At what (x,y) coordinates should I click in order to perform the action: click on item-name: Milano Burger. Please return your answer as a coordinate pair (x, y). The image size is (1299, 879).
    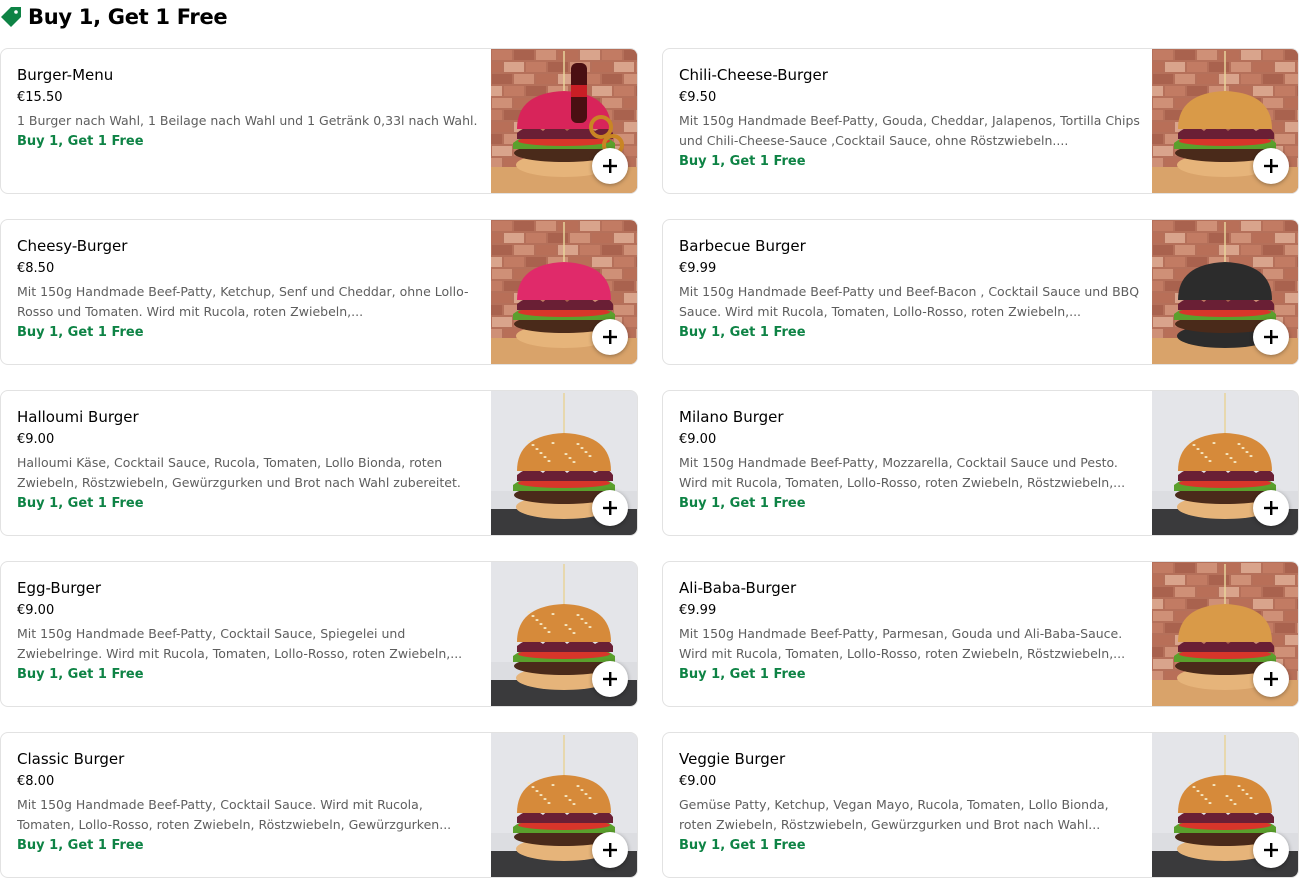
    Looking at the image, I should click on (731, 417).